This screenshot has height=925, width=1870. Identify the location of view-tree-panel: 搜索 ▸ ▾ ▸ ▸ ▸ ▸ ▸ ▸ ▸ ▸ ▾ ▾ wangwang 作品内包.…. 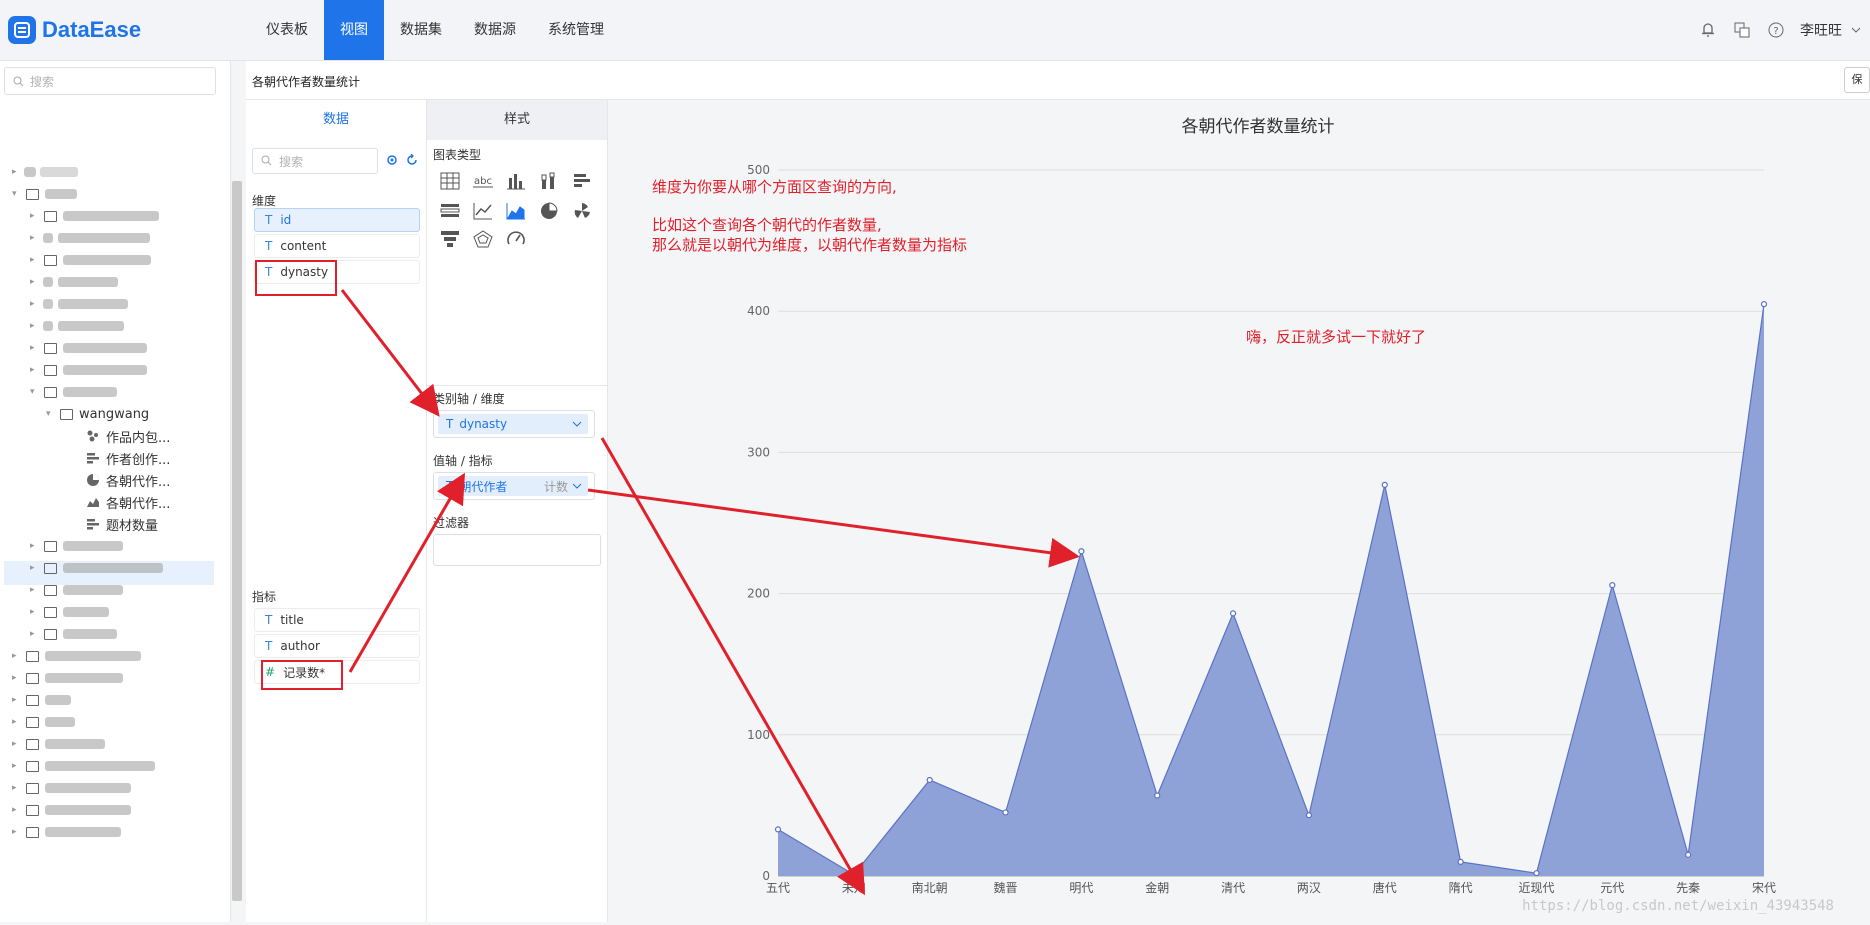
(121, 491).